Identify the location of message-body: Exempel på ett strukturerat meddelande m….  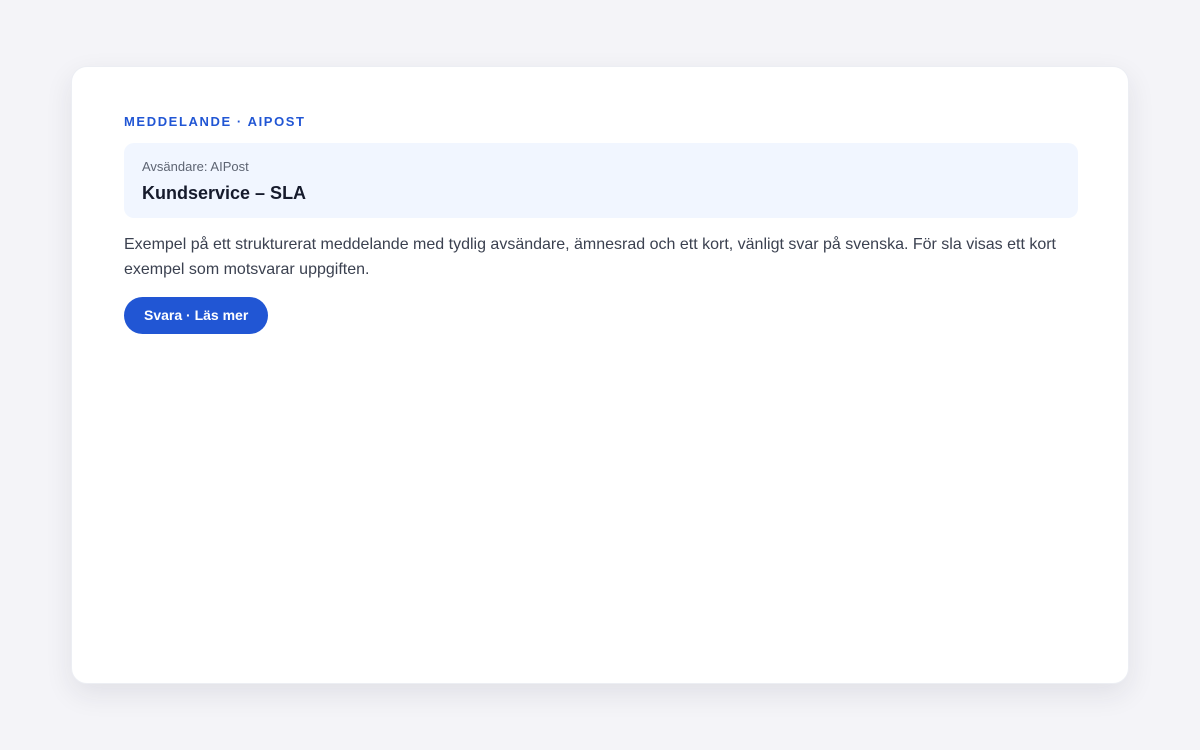
(590, 257).